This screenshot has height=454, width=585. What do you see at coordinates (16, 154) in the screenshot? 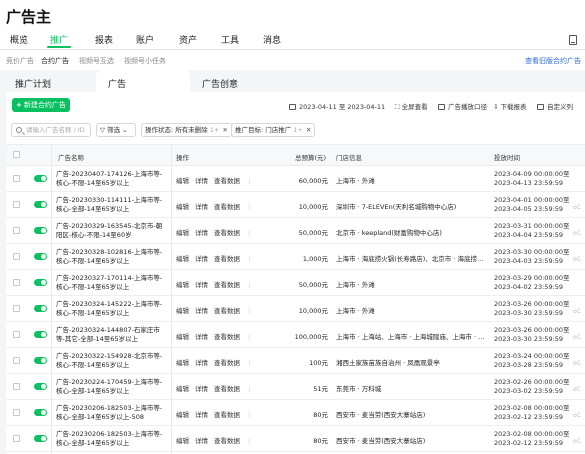
I see `select-all-checkbox` at bounding box center [16, 154].